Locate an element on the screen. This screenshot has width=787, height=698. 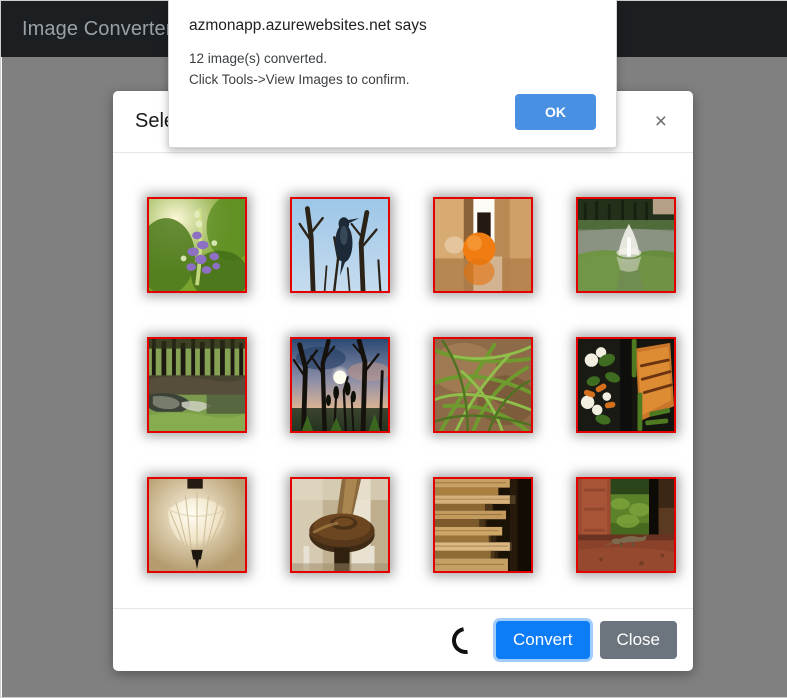
thumbnail-wooden-banister is located at coordinates (339, 525).